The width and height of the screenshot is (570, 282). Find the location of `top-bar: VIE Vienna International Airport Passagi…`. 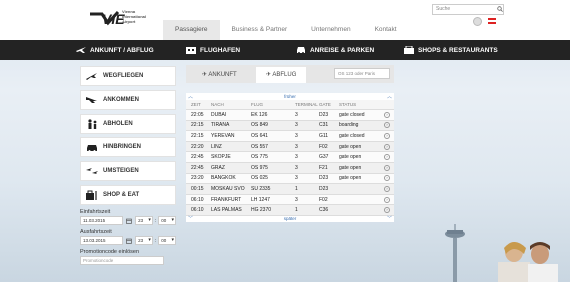

top-bar: VIE Vienna International Airport Passagi… is located at coordinates (285, 20).